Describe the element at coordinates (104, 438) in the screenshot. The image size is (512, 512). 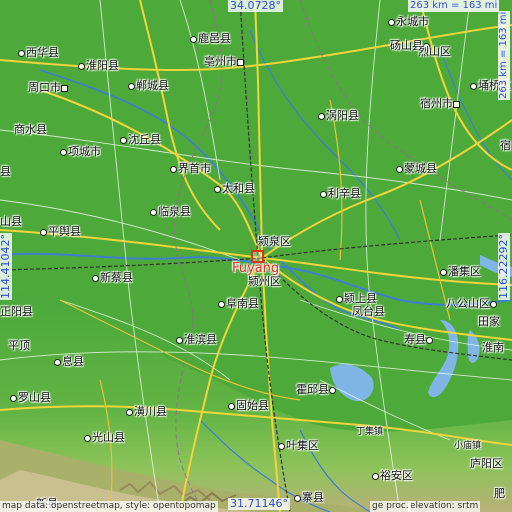
I see `place-label: 光山县` at that location.